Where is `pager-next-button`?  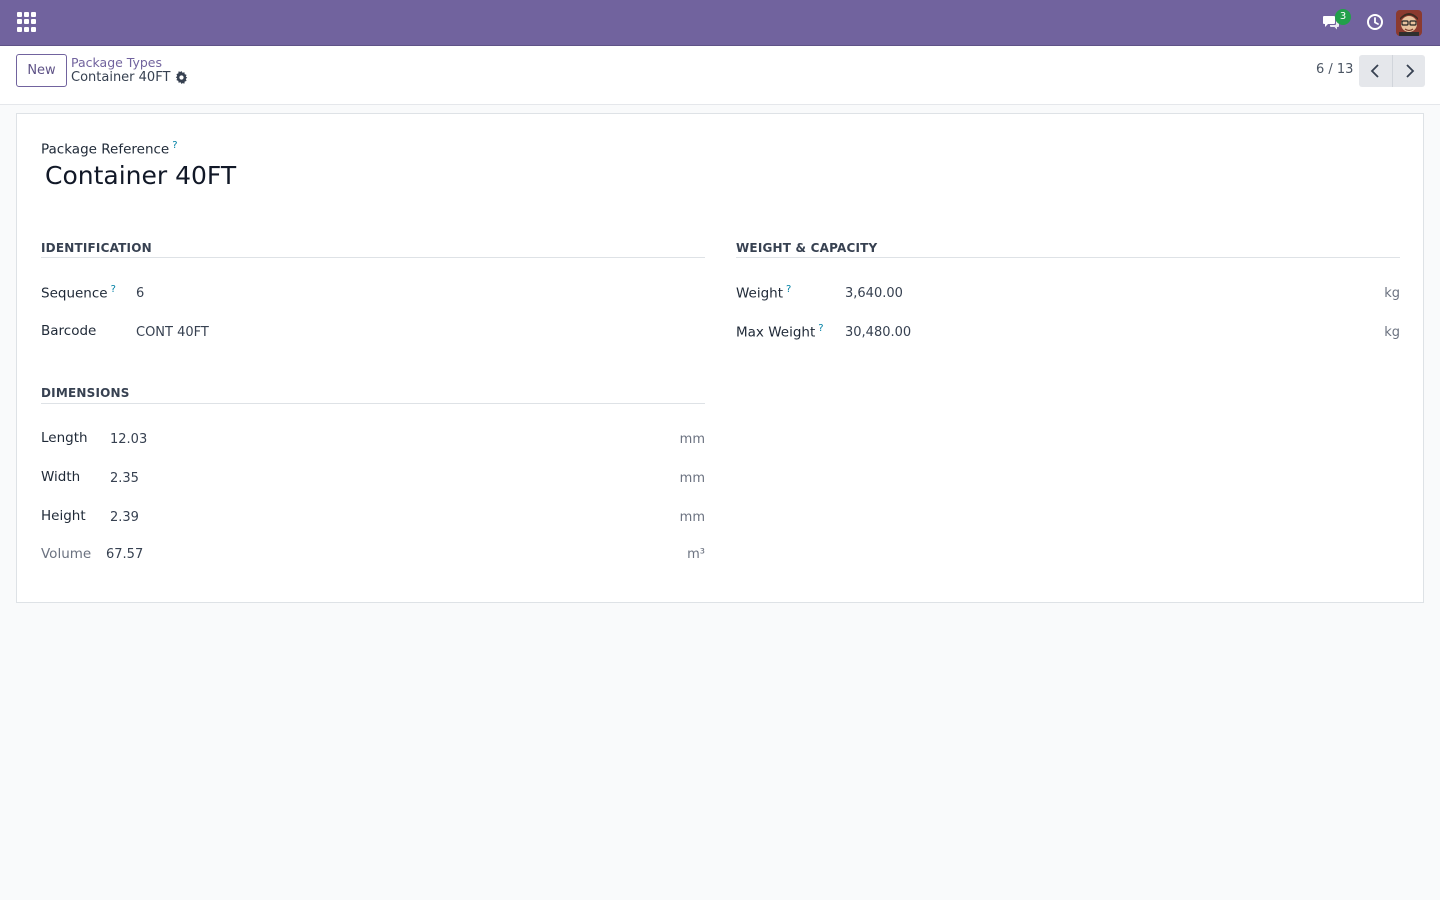 pager-next-button is located at coordinates (1408, 71).